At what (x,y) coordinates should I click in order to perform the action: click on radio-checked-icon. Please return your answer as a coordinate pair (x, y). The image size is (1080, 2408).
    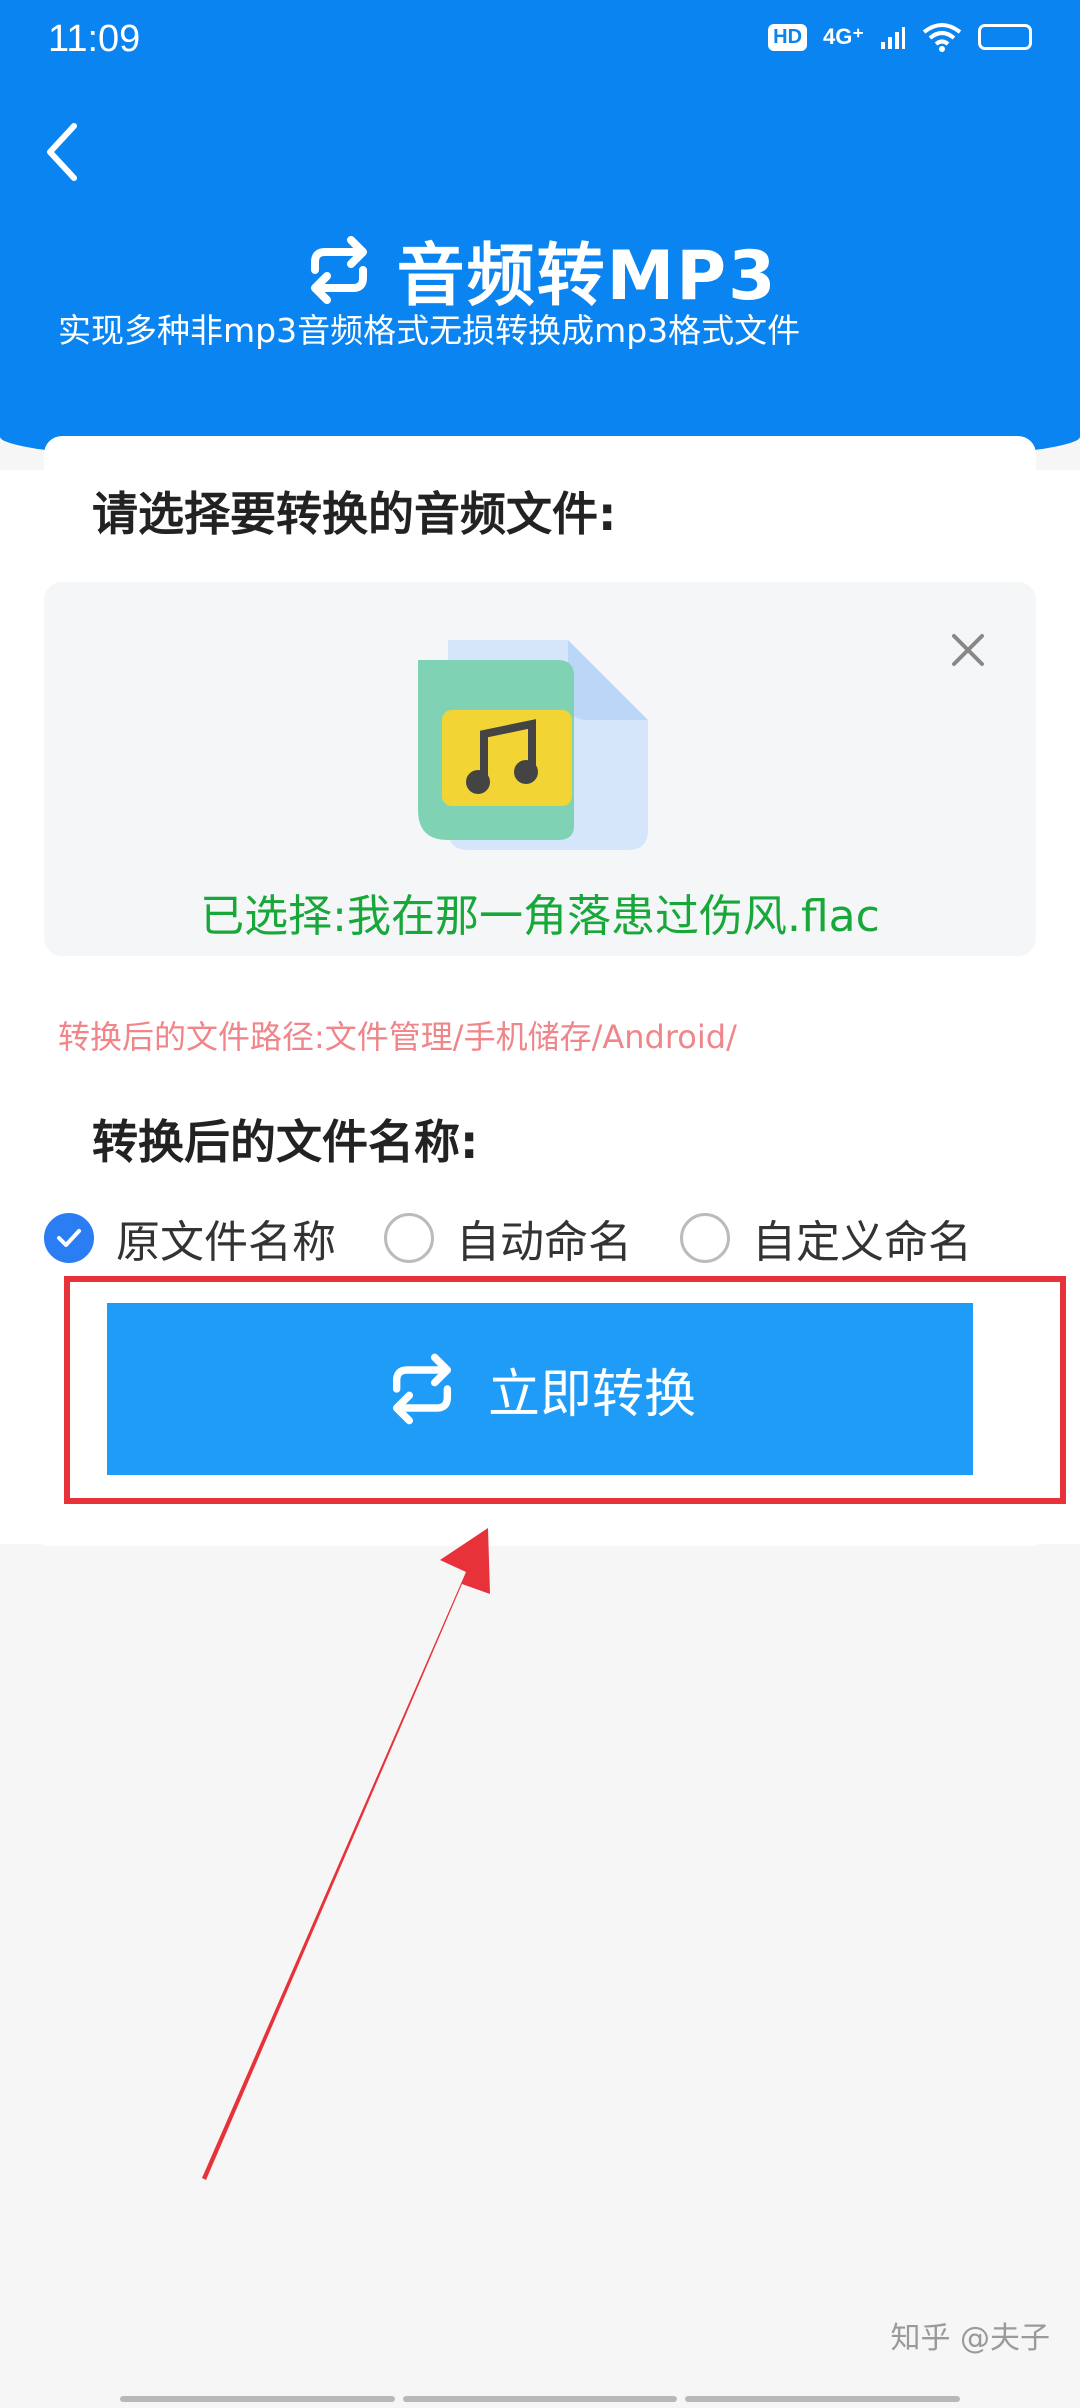
    Looking at the image, I should click on (69, 1238).